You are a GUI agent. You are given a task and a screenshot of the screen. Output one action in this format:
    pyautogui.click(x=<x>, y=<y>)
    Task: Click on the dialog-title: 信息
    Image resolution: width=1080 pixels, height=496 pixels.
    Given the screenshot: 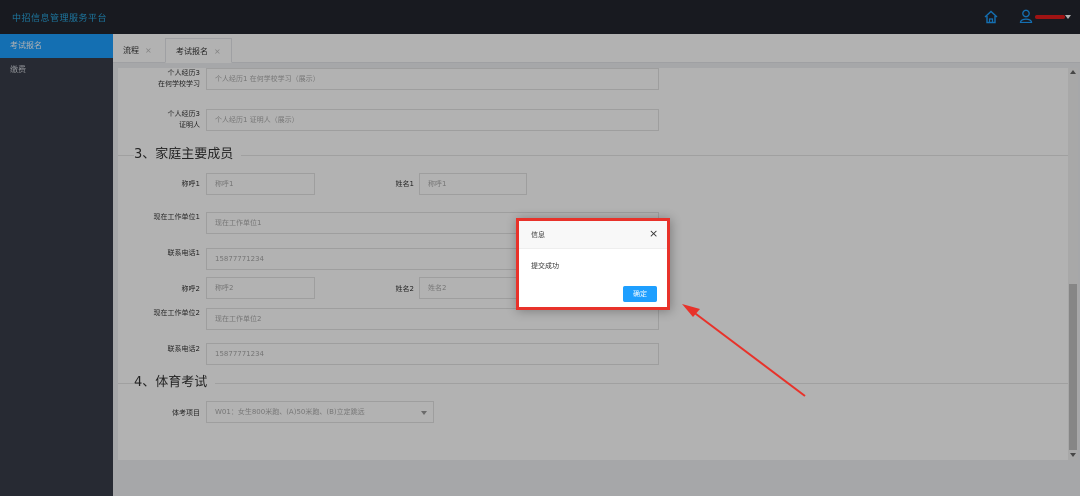 What is the action you would take?
    pyautogui.click(x=538, y=235)
    